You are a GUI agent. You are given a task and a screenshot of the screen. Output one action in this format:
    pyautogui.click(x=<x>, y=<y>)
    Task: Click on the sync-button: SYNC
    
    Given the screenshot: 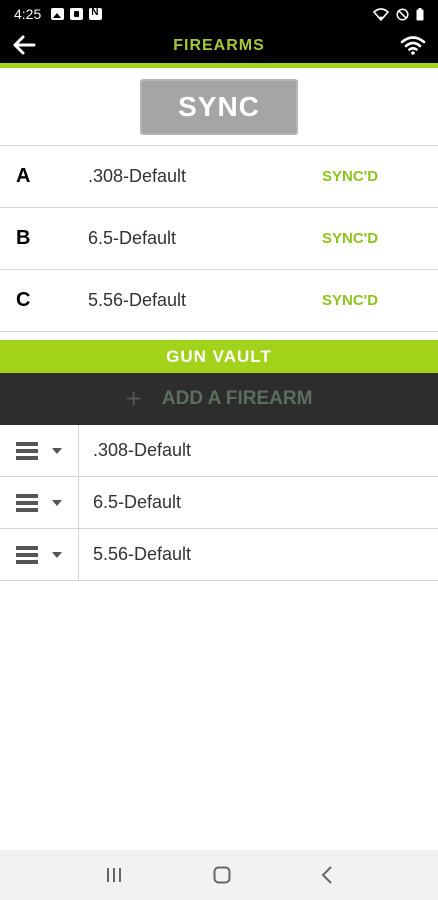 What is the action you would take?
    pyautogui.click(x=219, y=106)
    